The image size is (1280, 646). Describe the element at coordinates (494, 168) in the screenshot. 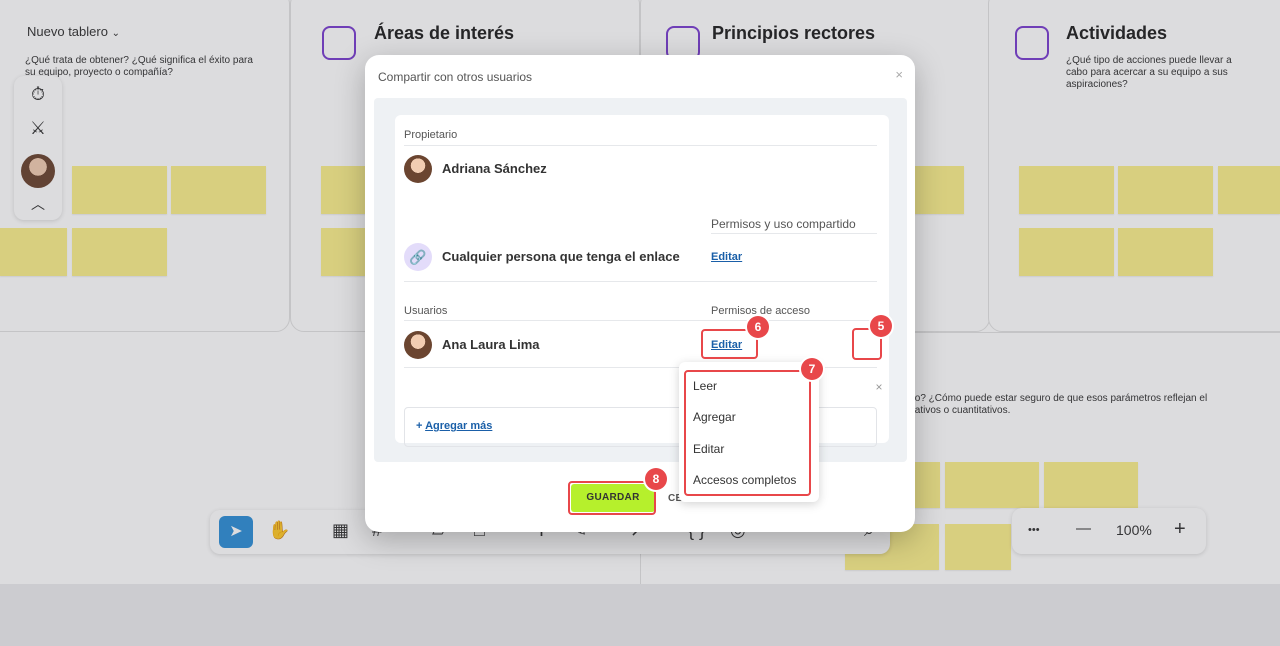

I see `owner-name: Adriana Sánchez` at that location.